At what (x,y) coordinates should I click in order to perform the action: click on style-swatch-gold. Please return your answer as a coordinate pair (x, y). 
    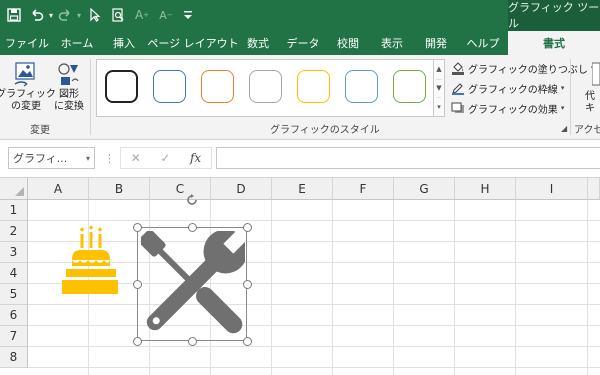
    Looking at the image, I should click on (313, 86).